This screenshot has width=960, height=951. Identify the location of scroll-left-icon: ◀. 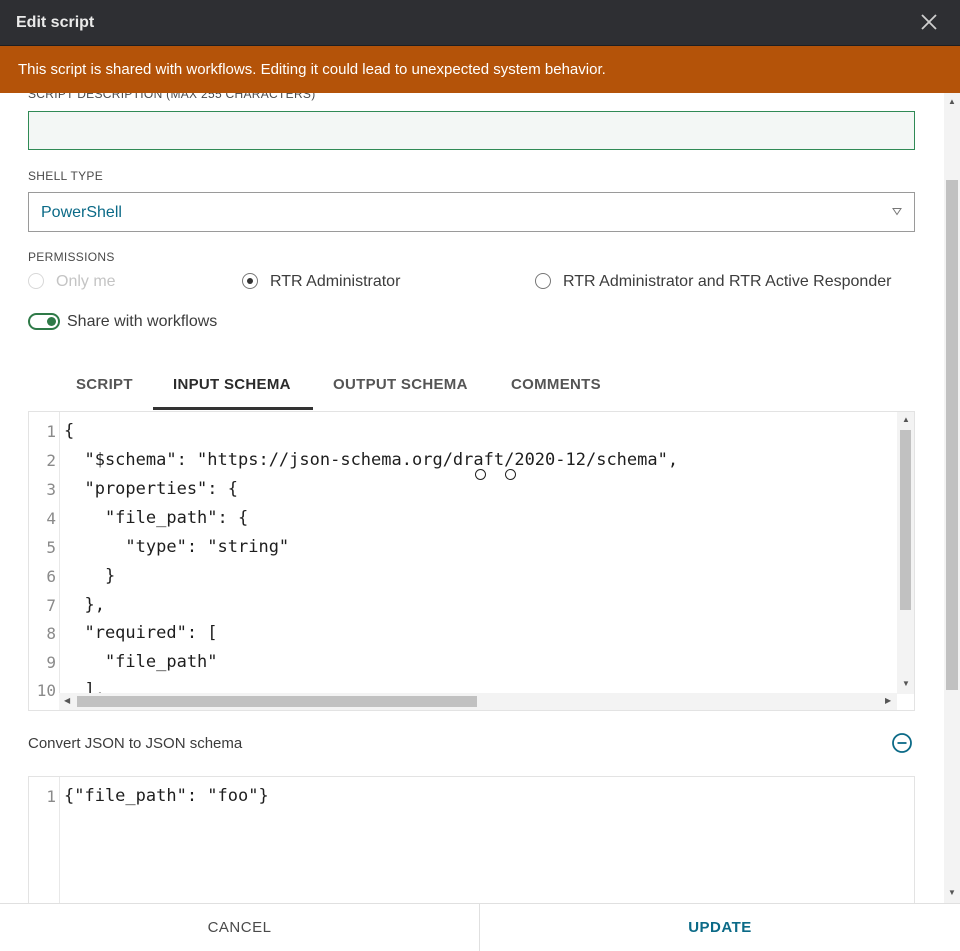
(67, 701).